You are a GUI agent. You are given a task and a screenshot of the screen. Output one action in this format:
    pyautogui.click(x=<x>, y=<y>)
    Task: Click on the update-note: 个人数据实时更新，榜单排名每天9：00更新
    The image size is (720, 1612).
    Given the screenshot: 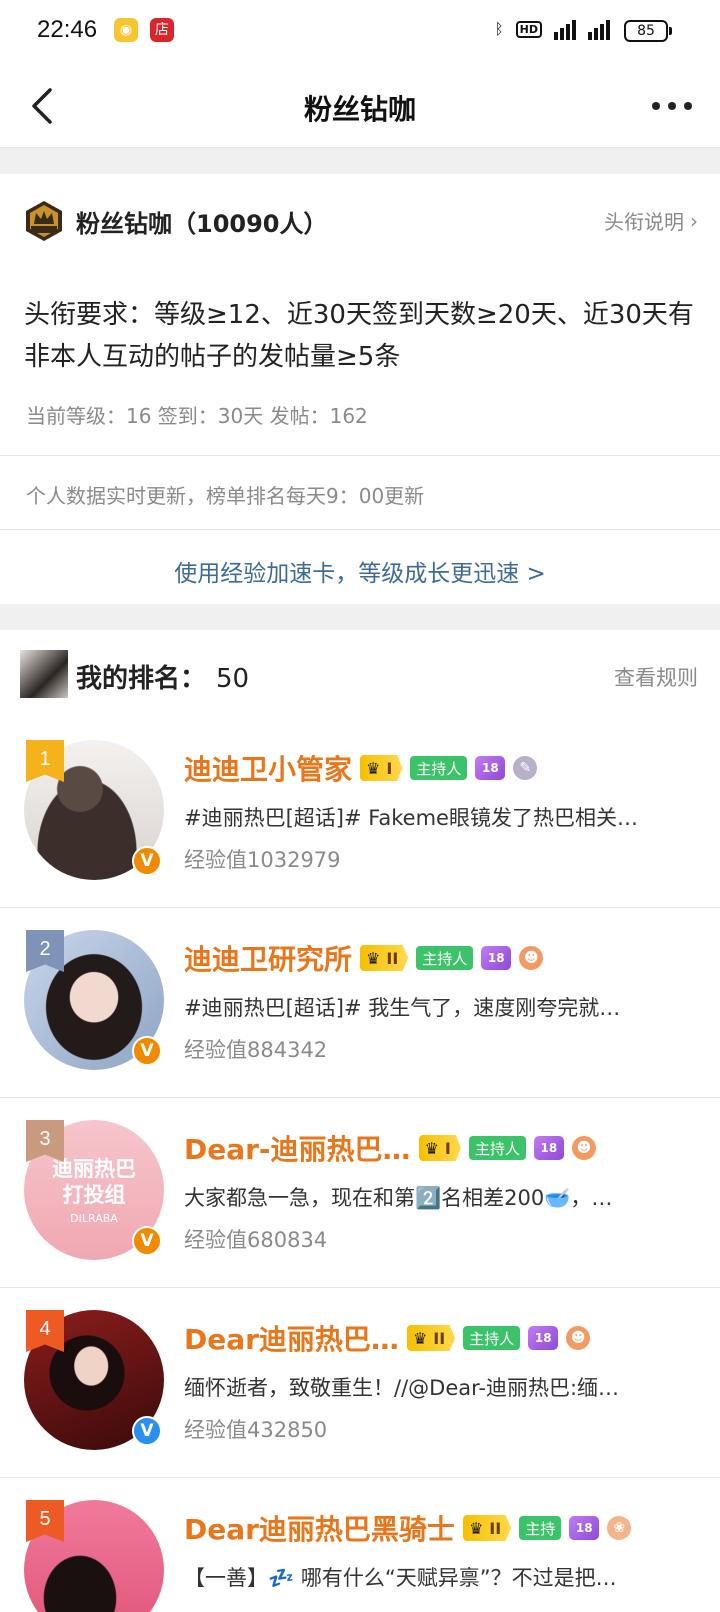 What is the action you would take?
    pyautogui.click(x=225, y=496)
    